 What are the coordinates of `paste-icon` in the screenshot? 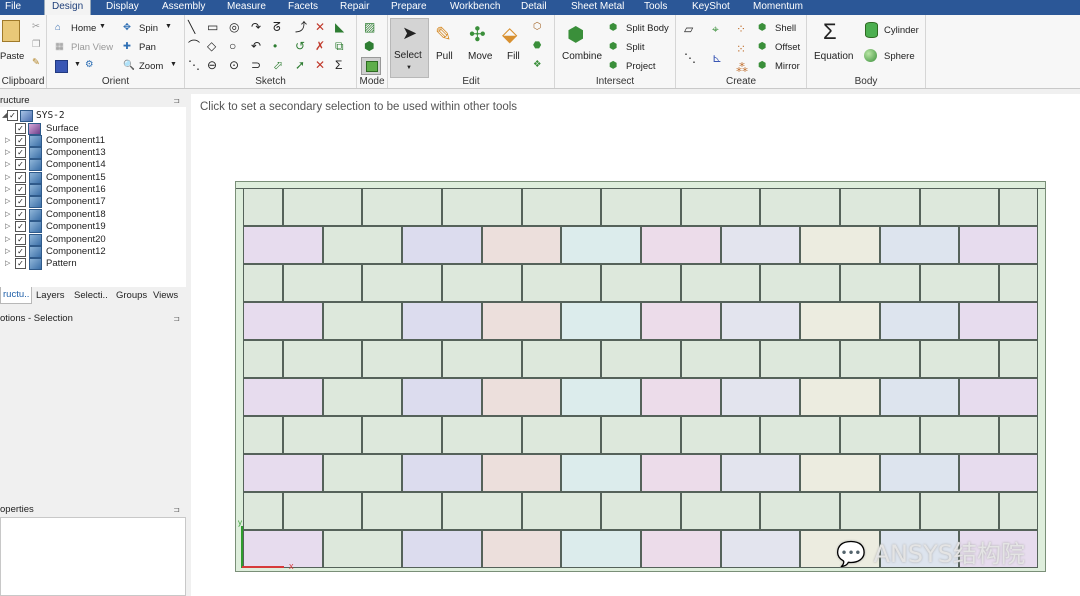 It's located at (11, 31).